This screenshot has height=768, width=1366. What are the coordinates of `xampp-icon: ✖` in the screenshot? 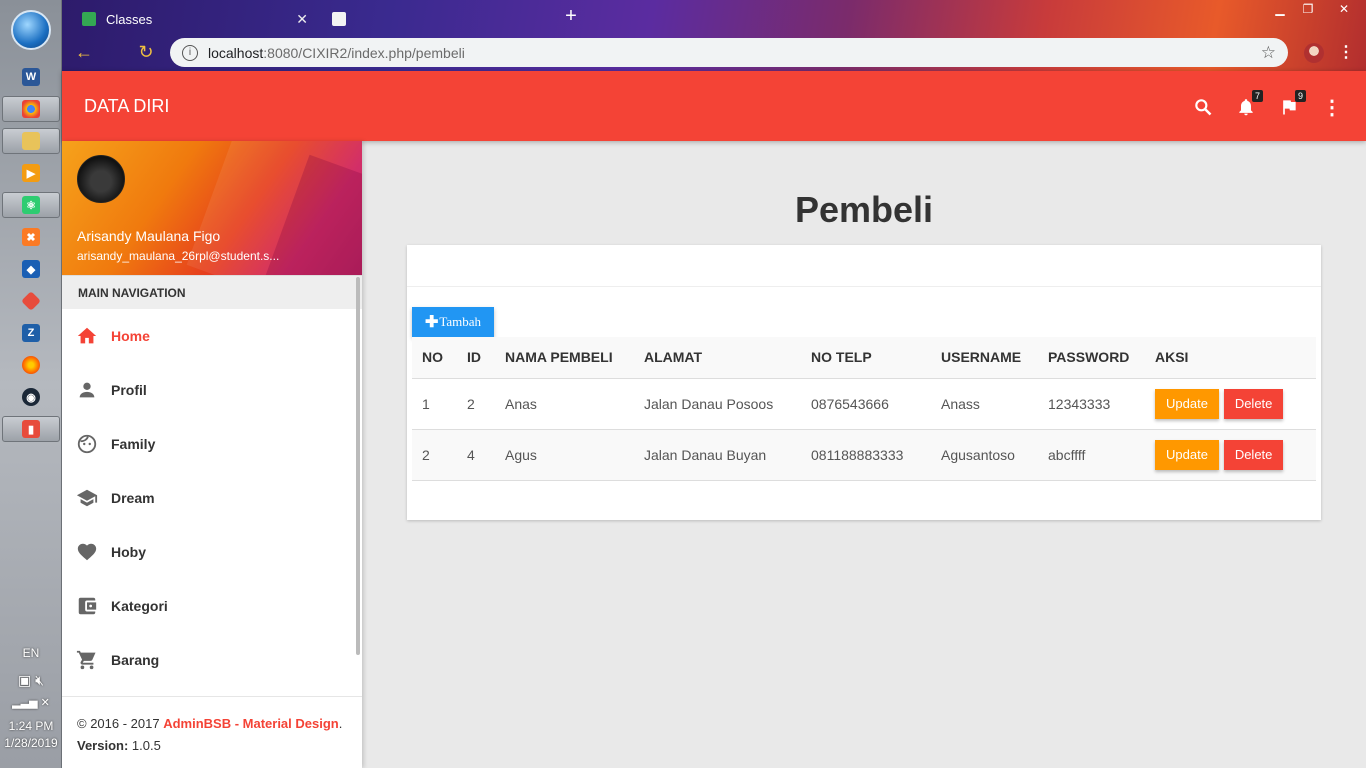 It's located at (31, 237).